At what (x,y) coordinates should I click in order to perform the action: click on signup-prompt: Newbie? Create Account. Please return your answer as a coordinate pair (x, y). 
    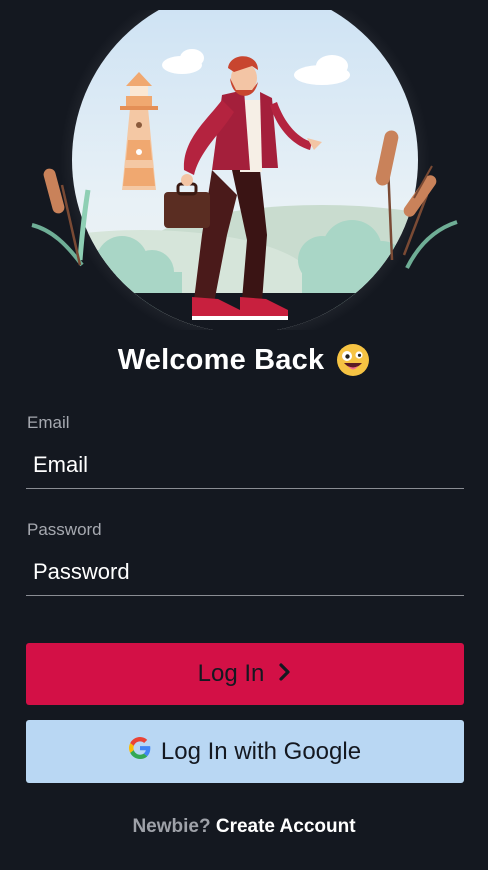
    Looking at the image, I should click on (244, 827).